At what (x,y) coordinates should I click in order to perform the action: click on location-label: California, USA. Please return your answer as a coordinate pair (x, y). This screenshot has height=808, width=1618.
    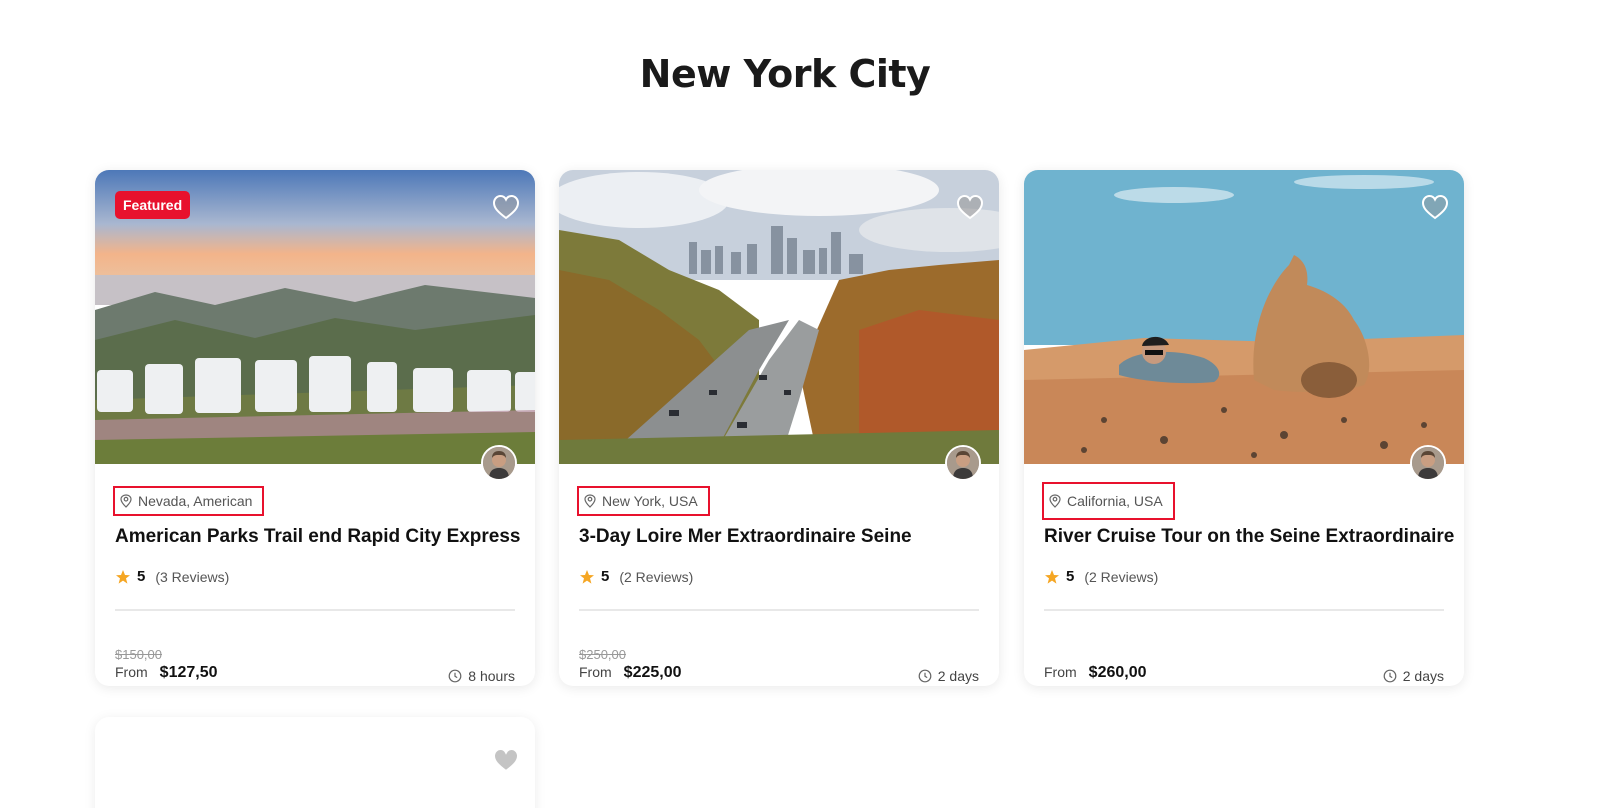
    Looking at the image, I should click on (1108, 501).